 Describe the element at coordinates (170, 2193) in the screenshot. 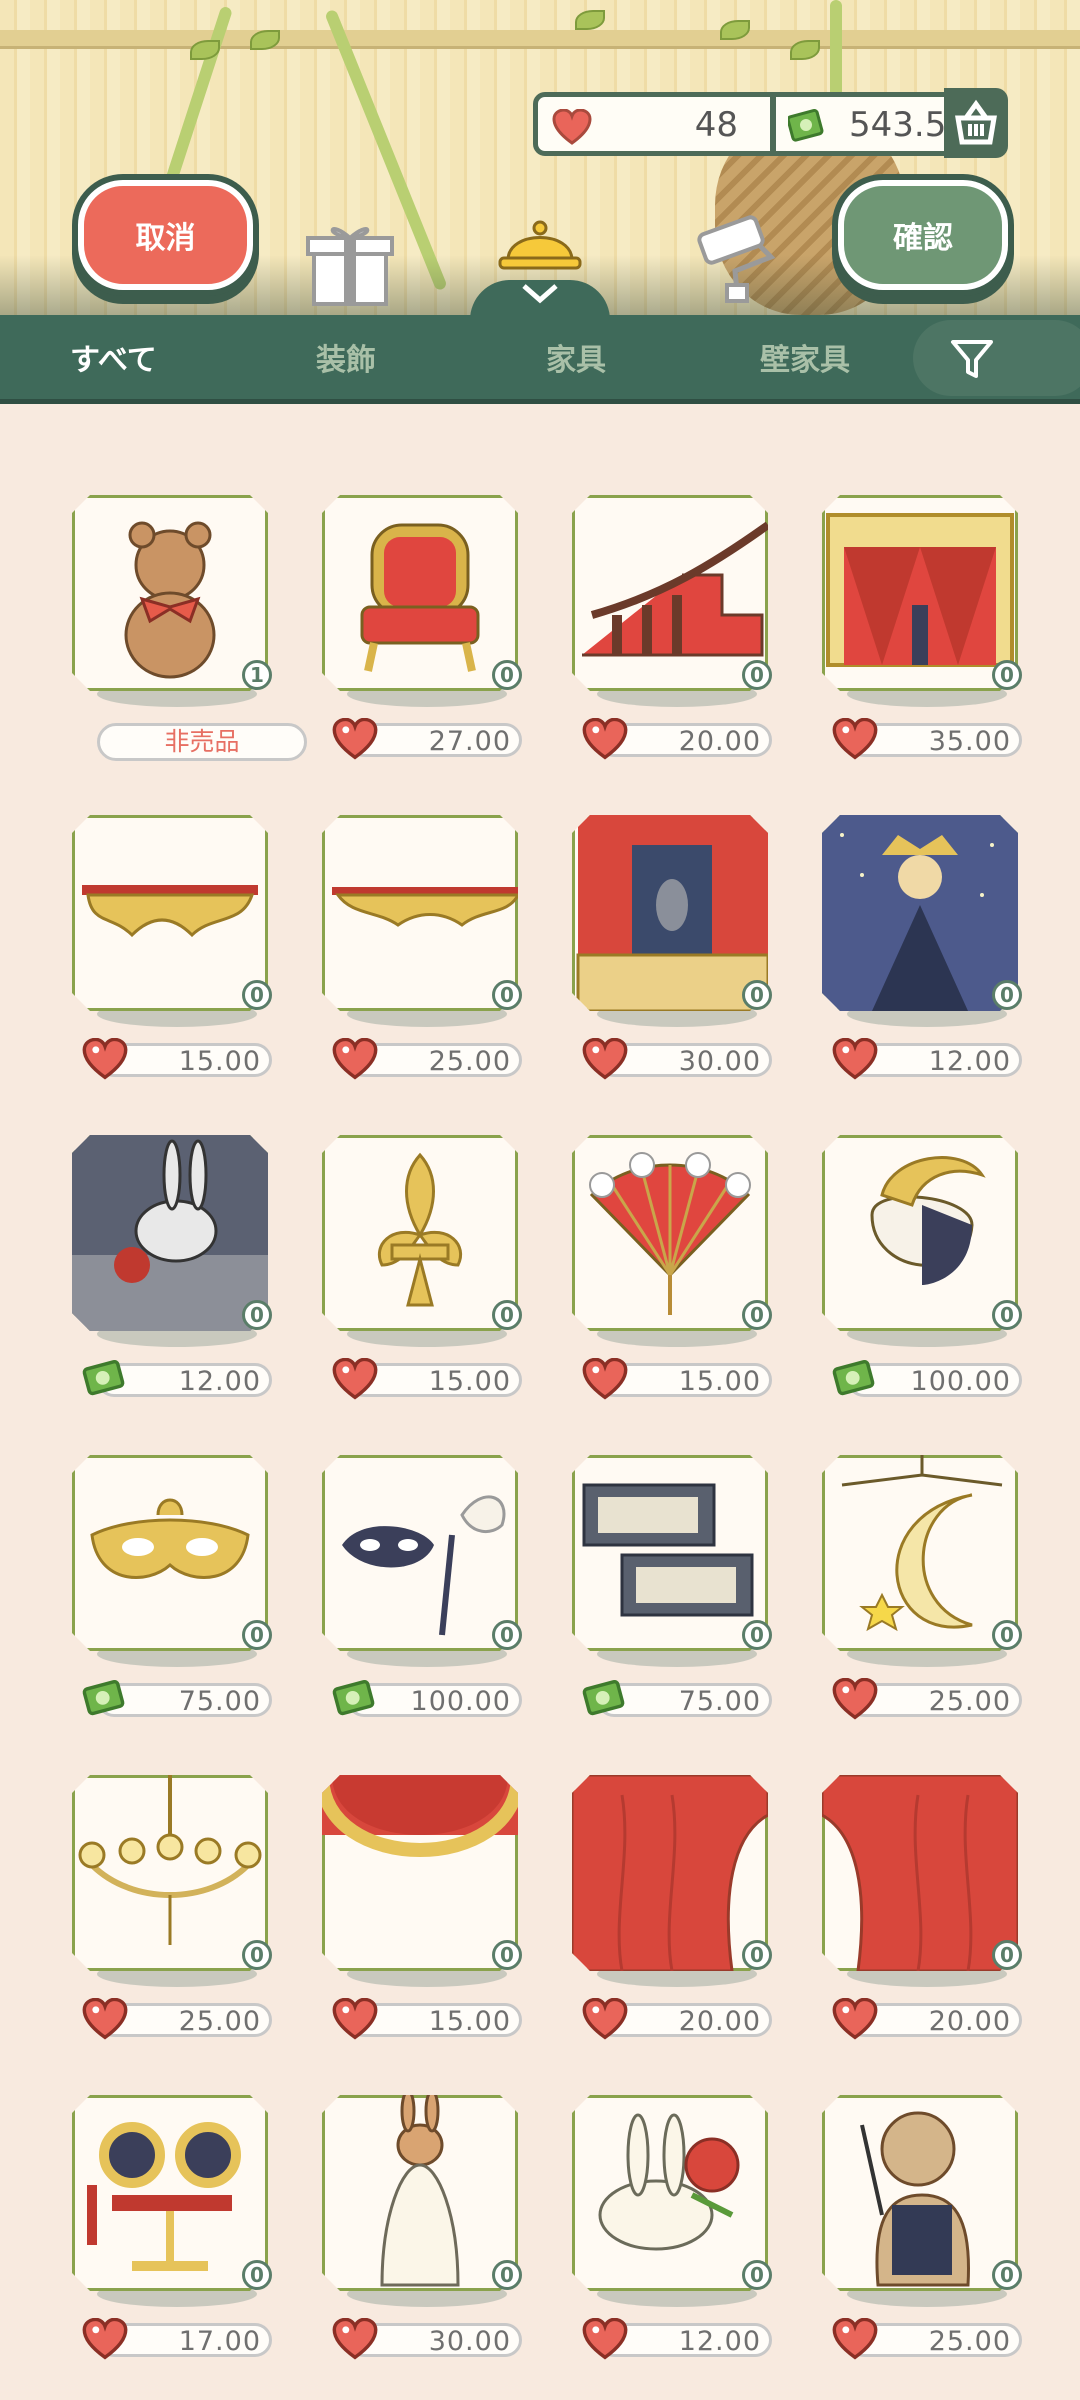

I see `opera-glasses-icon` at that location.